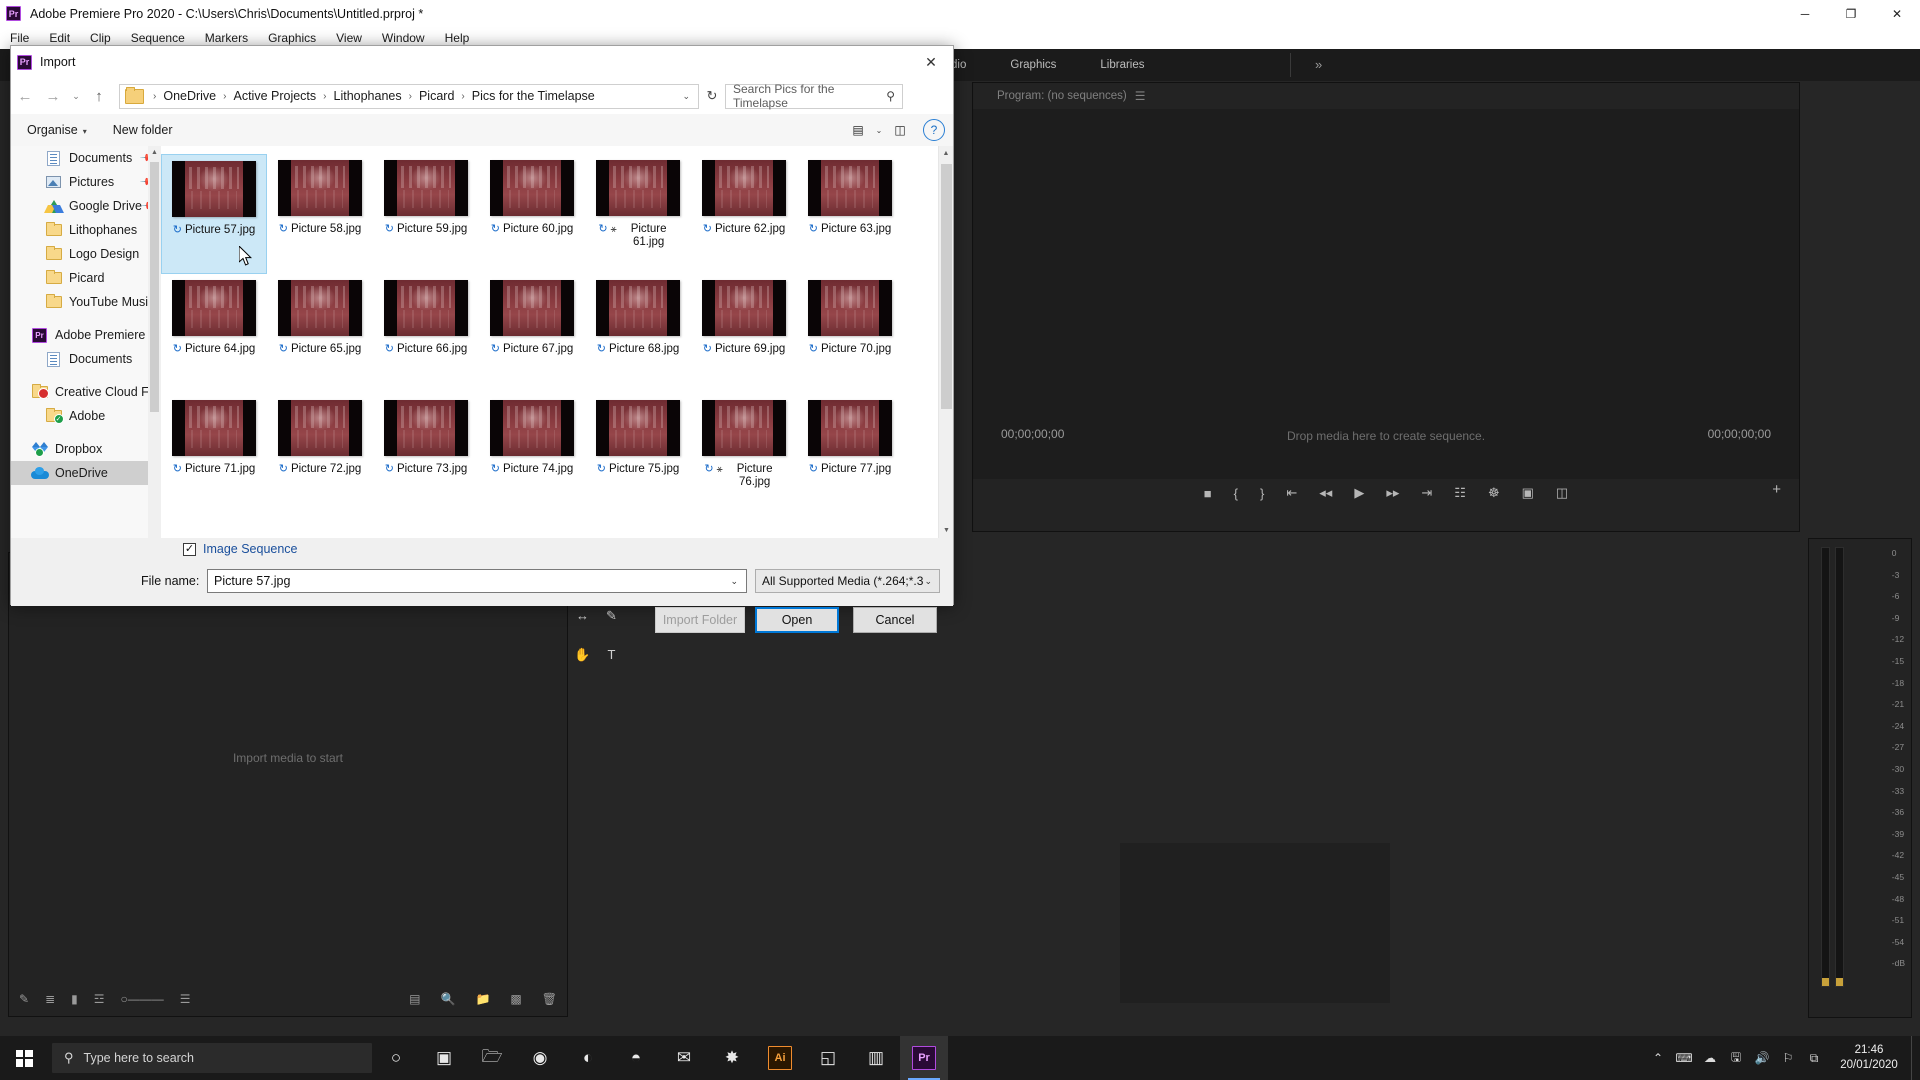 Image resolution: width=1920 pixels, height=1080 pixels. What do you see at coordinates (320, 214) in the screenshot?
I see `file-item: ↻ Picture 58.jpg` at bounding box center [320, 214].